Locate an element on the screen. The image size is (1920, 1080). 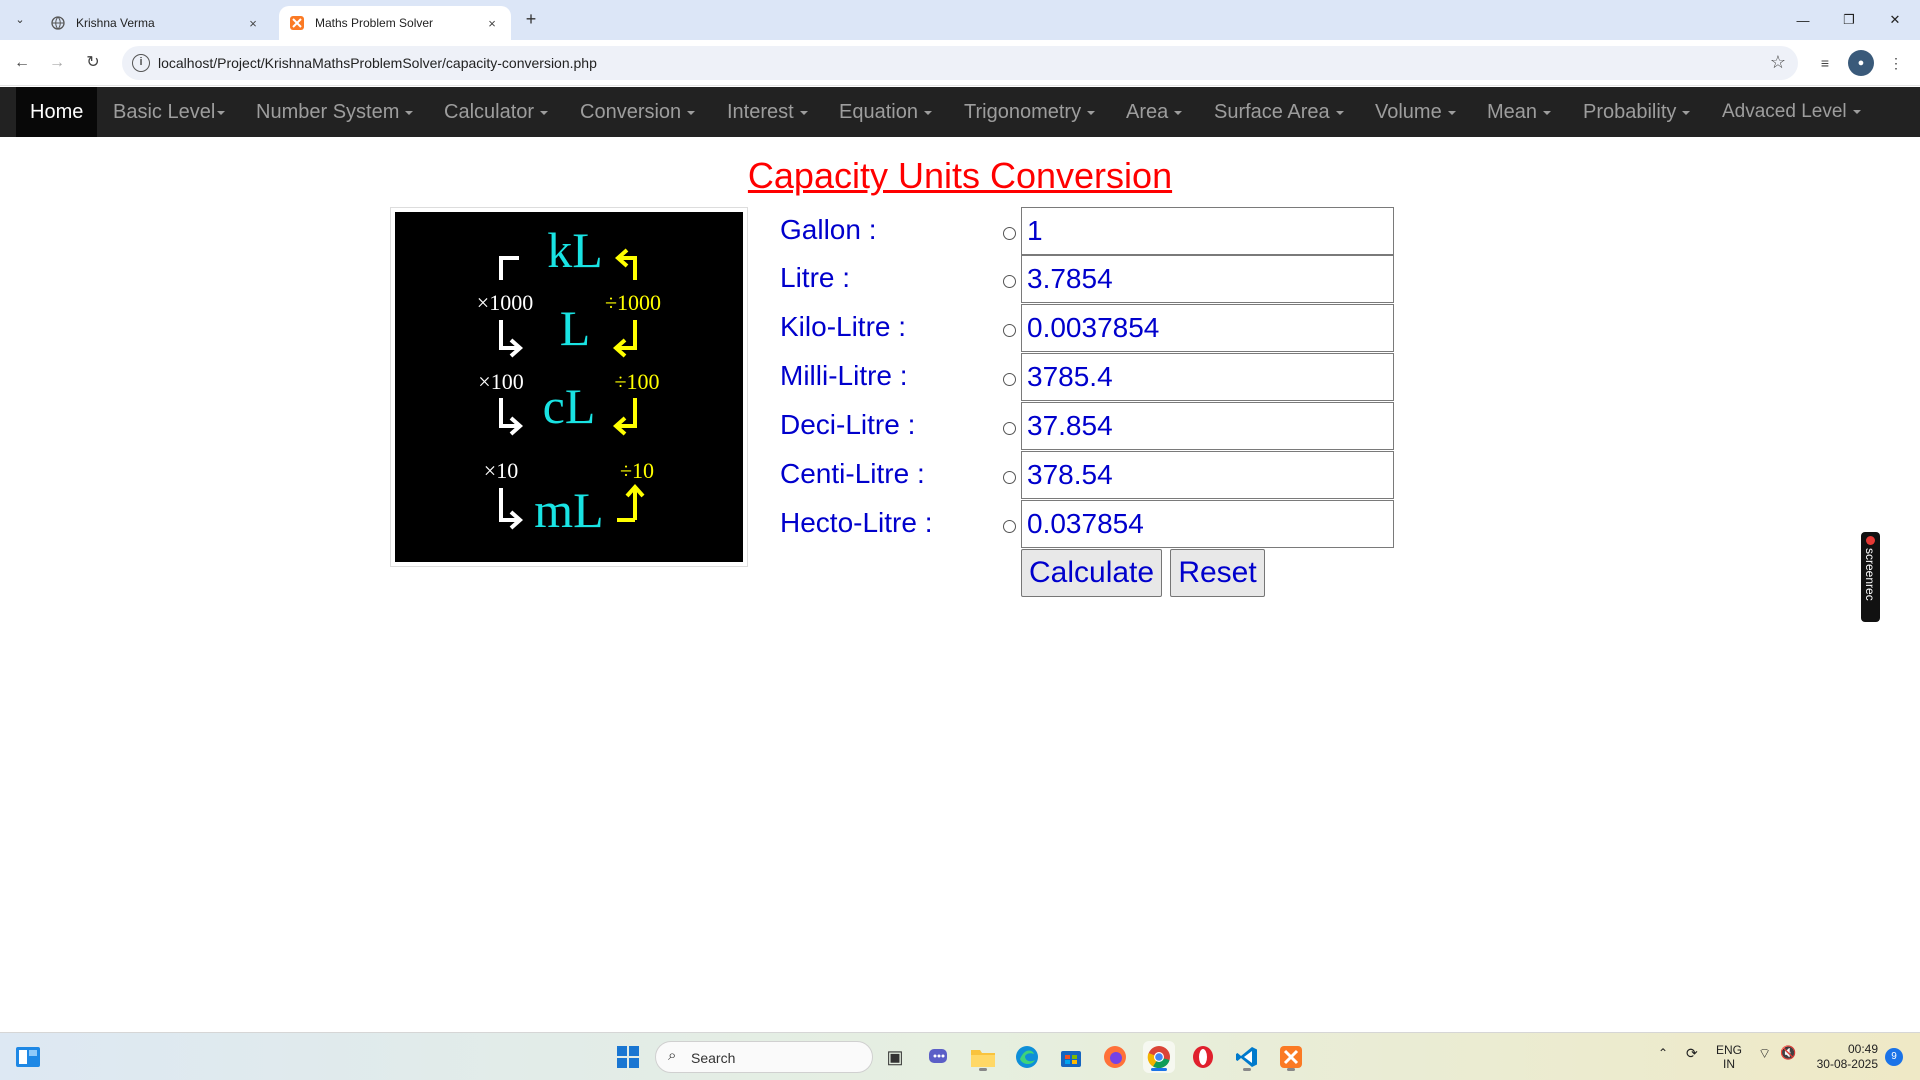
radio-milli-litre is located at coordinates (1009, 379).